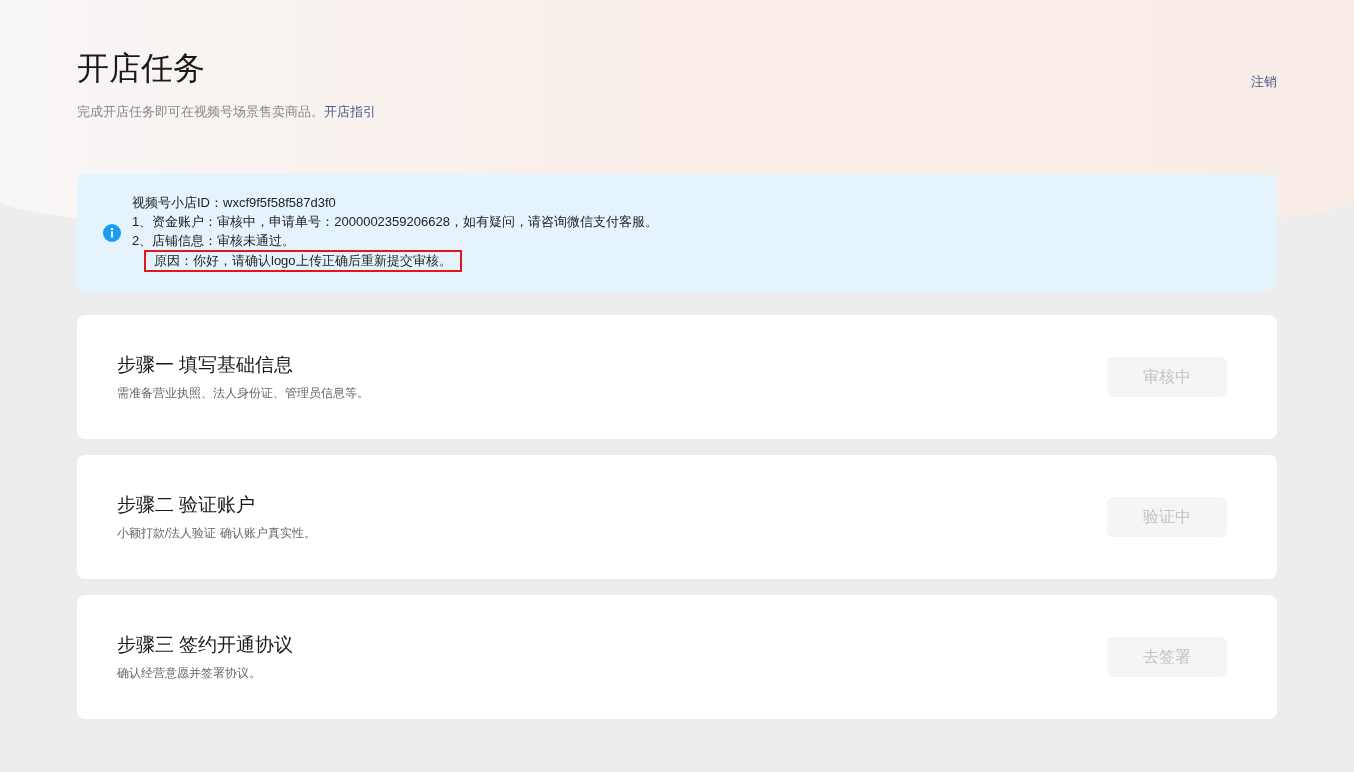  I want to click on page-subtitle: 完成开店任务即可在视频号场景售卖商品。, so click(200, 112).